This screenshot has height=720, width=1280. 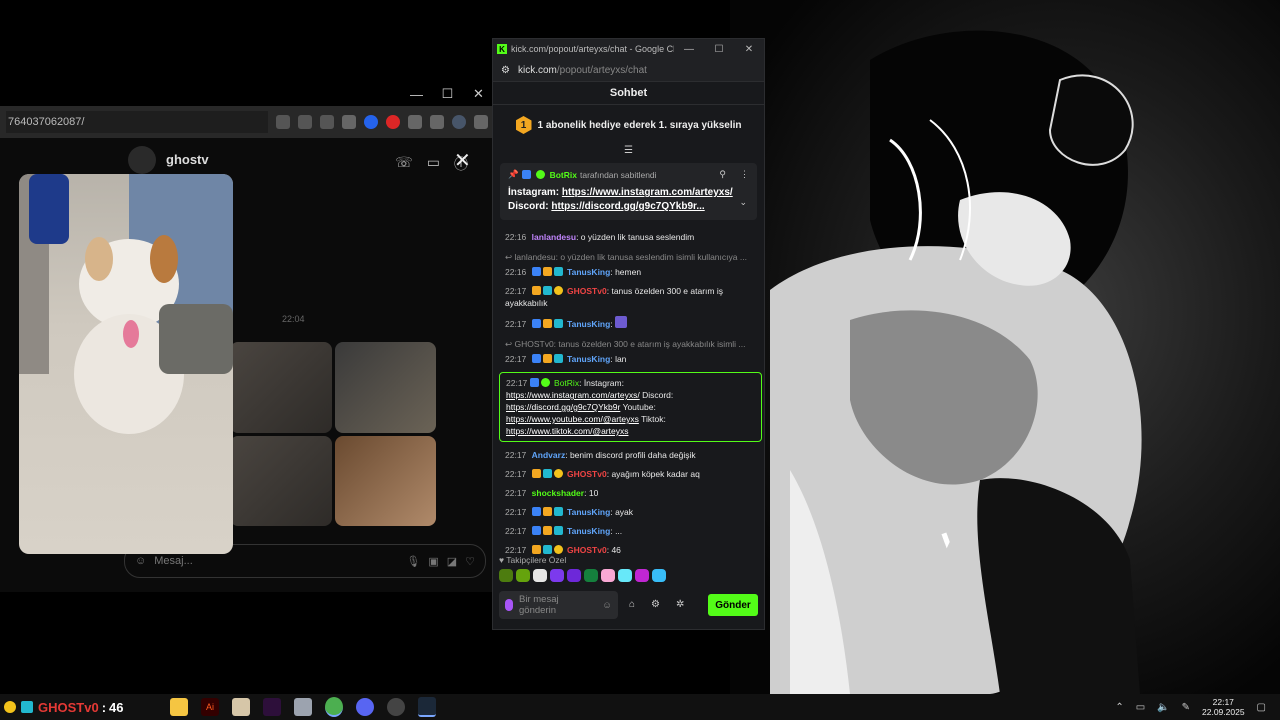 I want to click on network-icon: ▭, so click(x=1140, y=707).